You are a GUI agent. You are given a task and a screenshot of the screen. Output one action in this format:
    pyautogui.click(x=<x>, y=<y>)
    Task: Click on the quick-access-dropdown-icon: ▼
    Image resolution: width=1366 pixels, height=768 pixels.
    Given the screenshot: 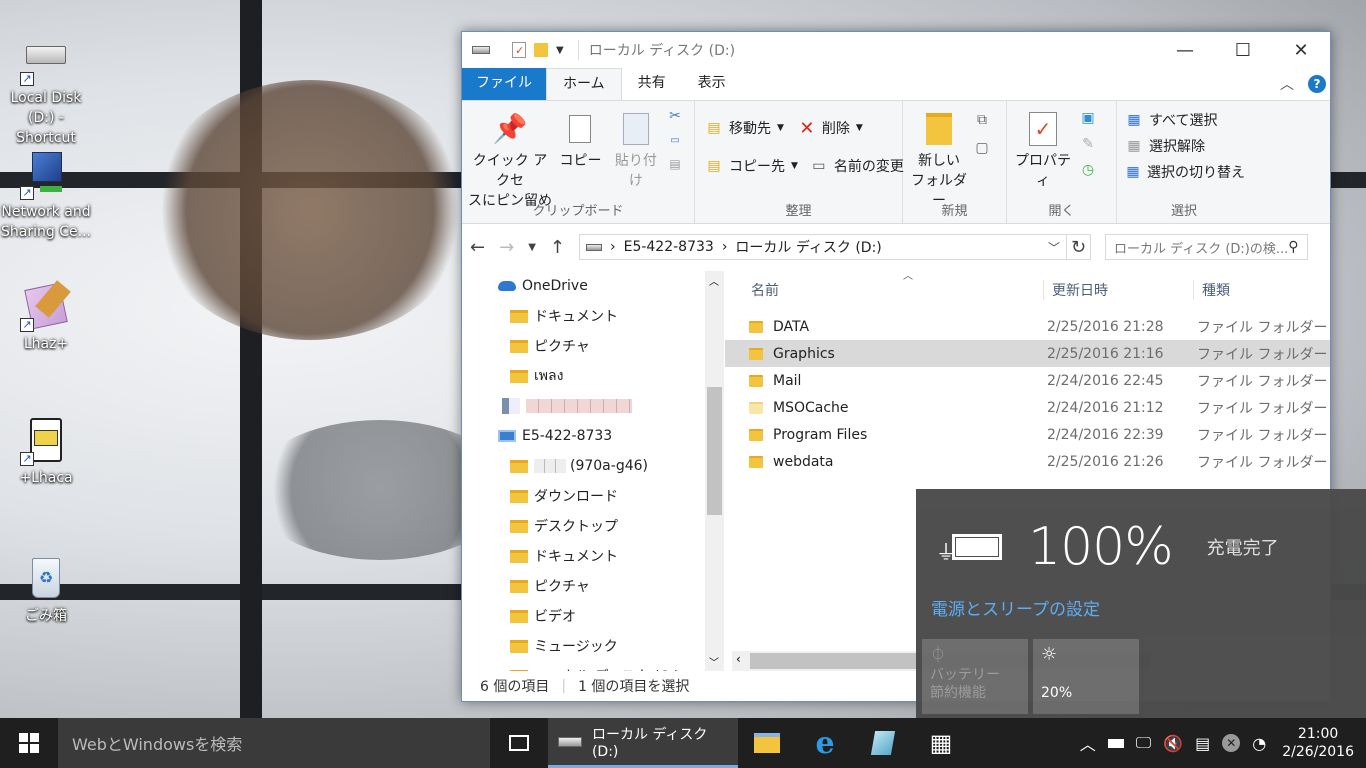 What is the action you would take?
    pyautogui.click(x=560, y=50)
    